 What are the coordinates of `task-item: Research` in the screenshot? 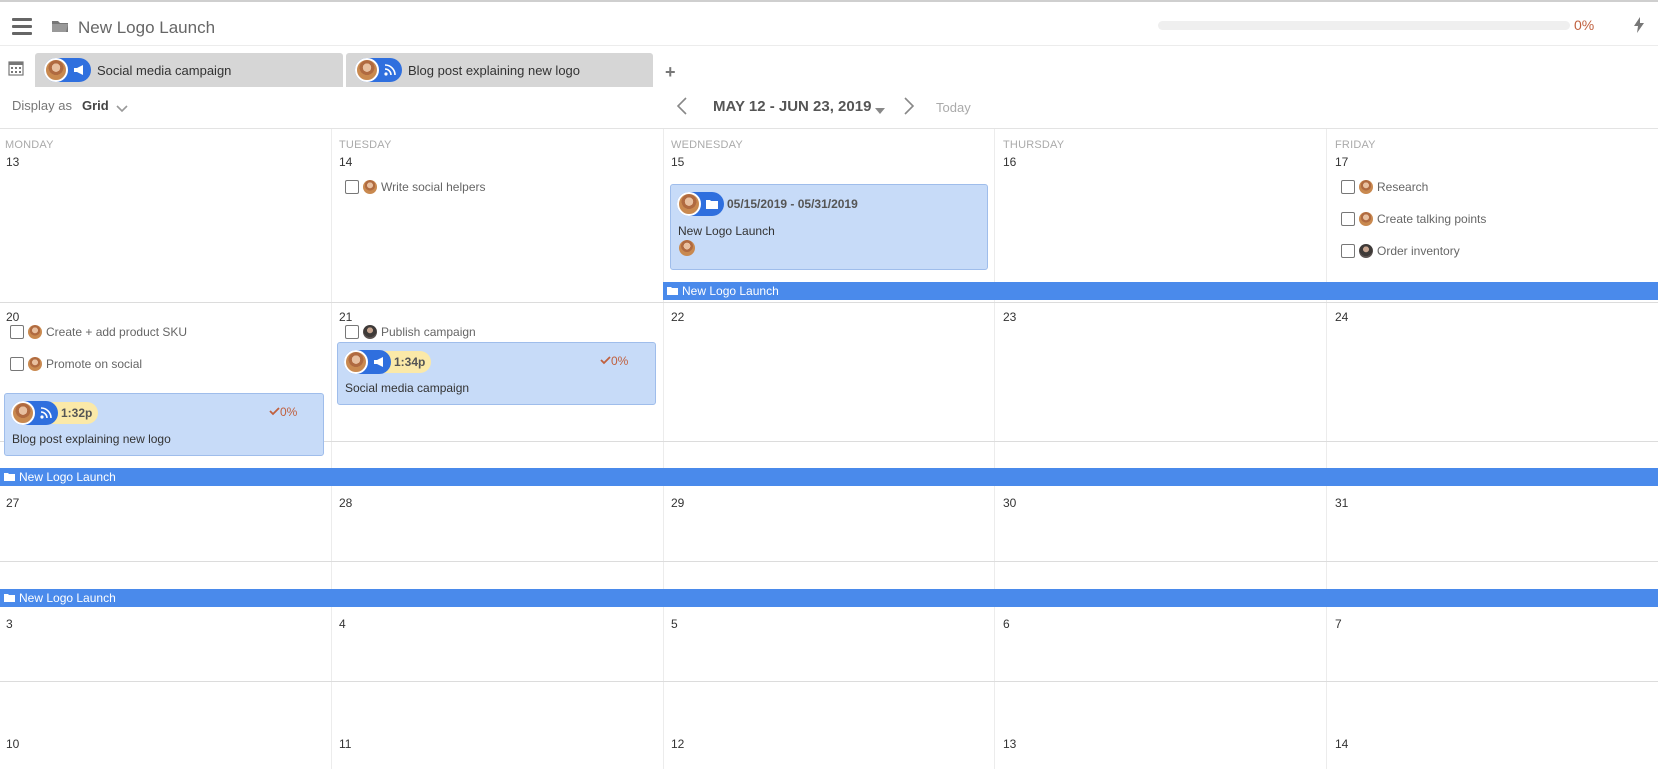 It's located at (1384, 187).